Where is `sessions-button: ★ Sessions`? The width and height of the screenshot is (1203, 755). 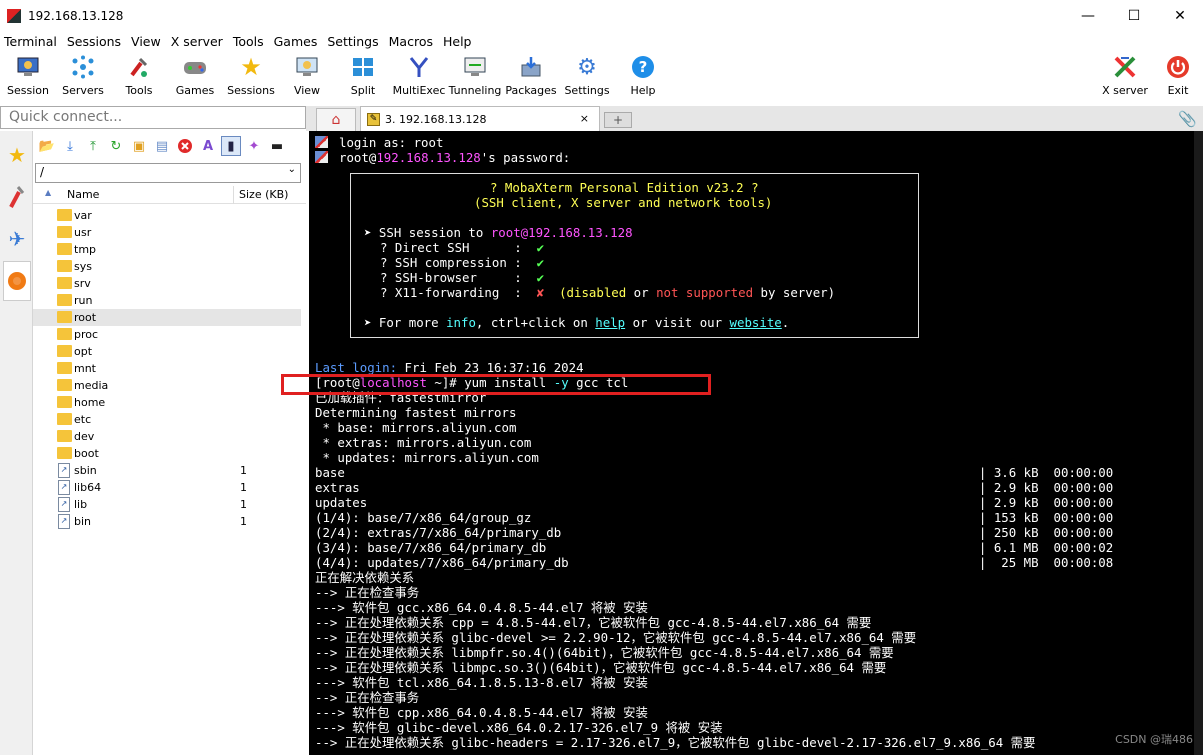 sessions-button: ★ Sessions is located at coordinates (251, 77).